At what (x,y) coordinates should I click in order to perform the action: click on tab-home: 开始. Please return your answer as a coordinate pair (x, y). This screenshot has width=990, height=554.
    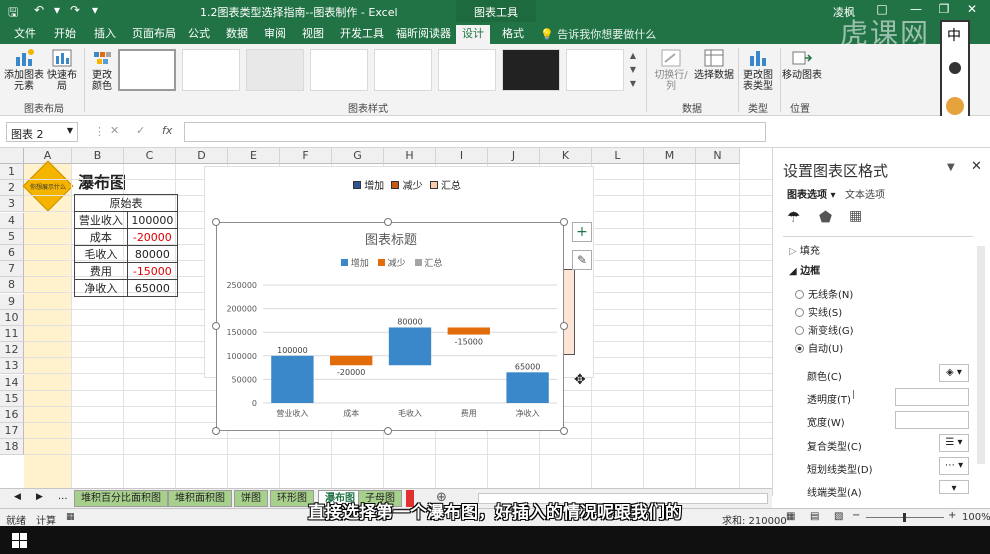
    Looking at the image, I should click on (65, 34).